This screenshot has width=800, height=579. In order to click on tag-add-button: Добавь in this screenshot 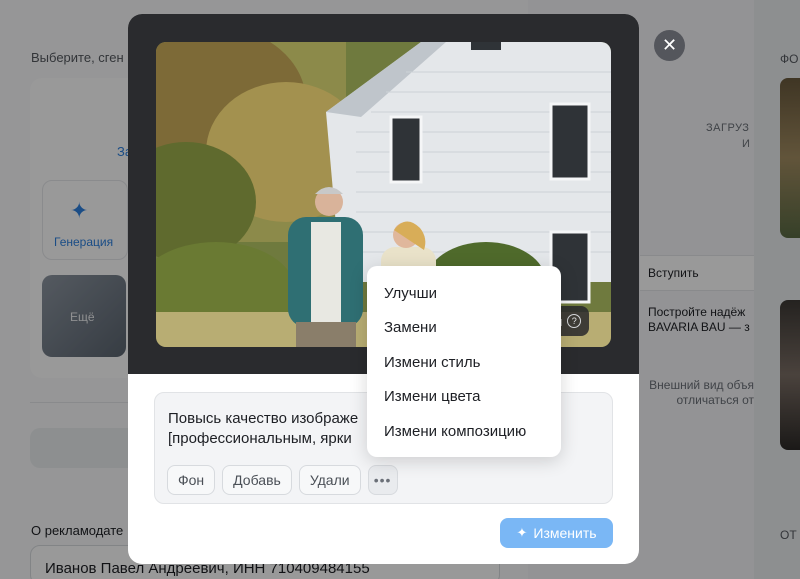, I will do `click(257, 480)`.